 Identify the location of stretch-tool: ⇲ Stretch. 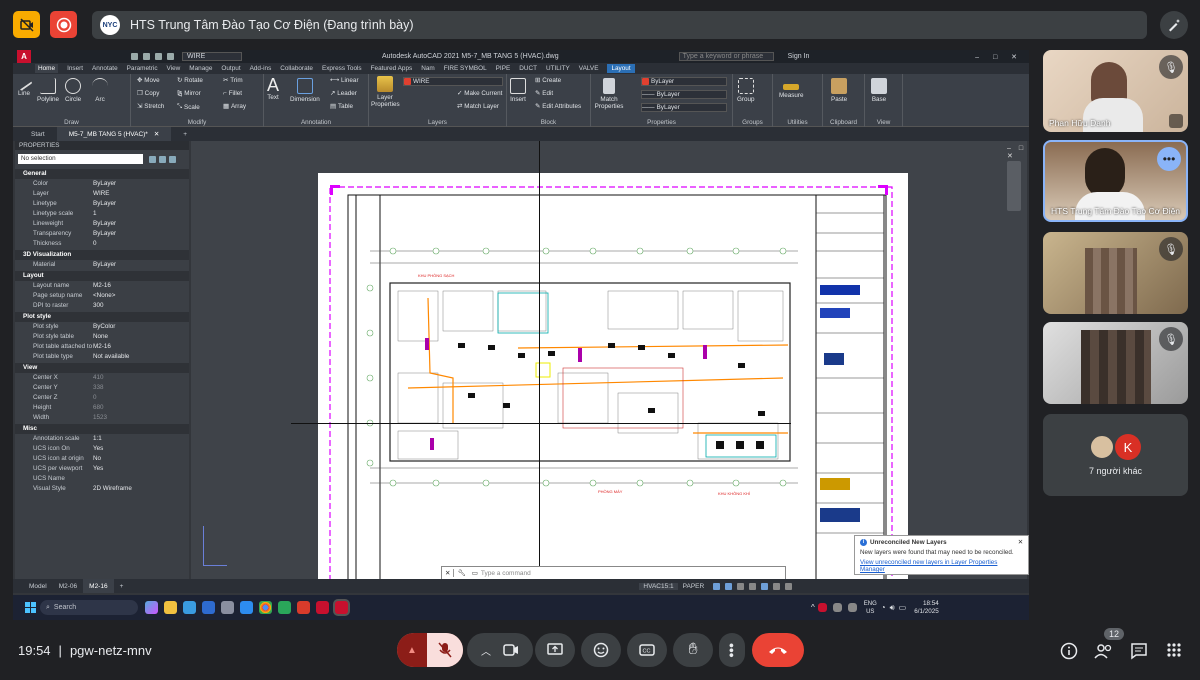
(150, 106).